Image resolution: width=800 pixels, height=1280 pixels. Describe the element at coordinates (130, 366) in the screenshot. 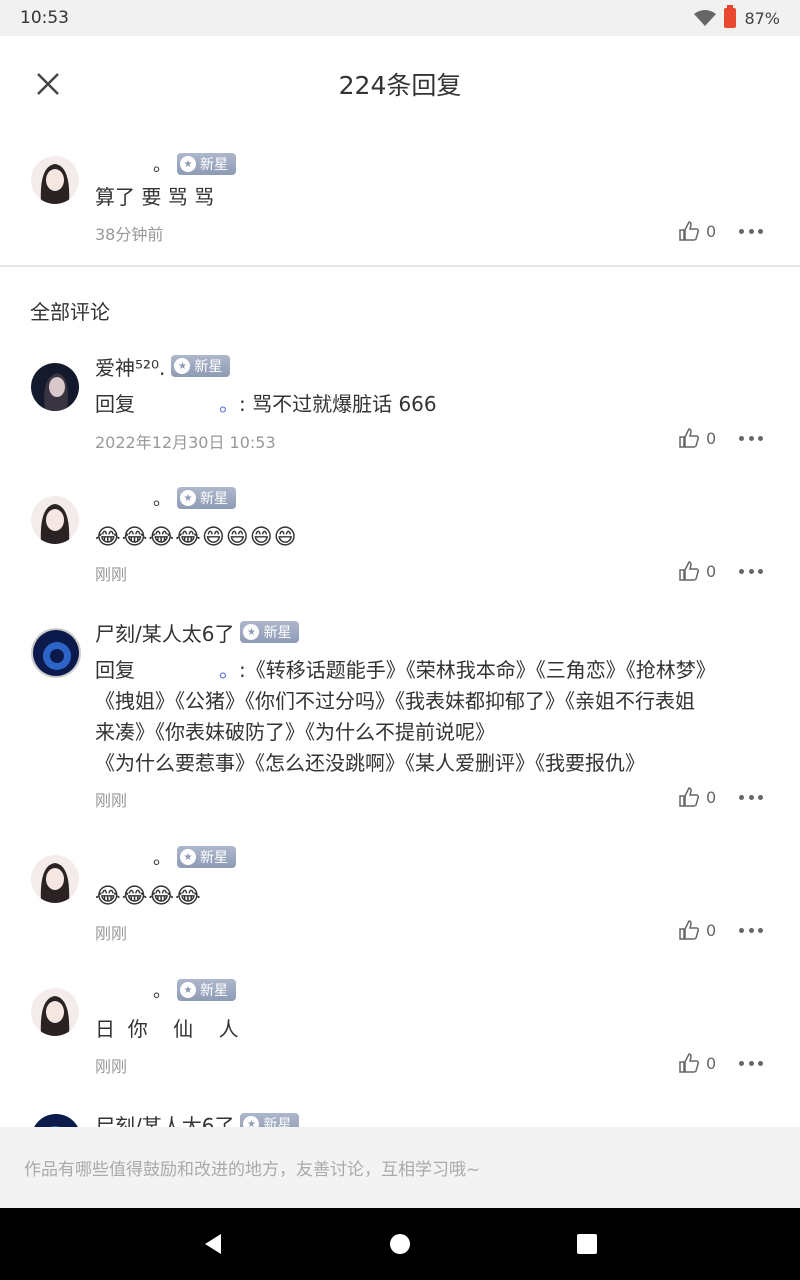

I see `author-name: 爱神⁵²⁰.` at that location.